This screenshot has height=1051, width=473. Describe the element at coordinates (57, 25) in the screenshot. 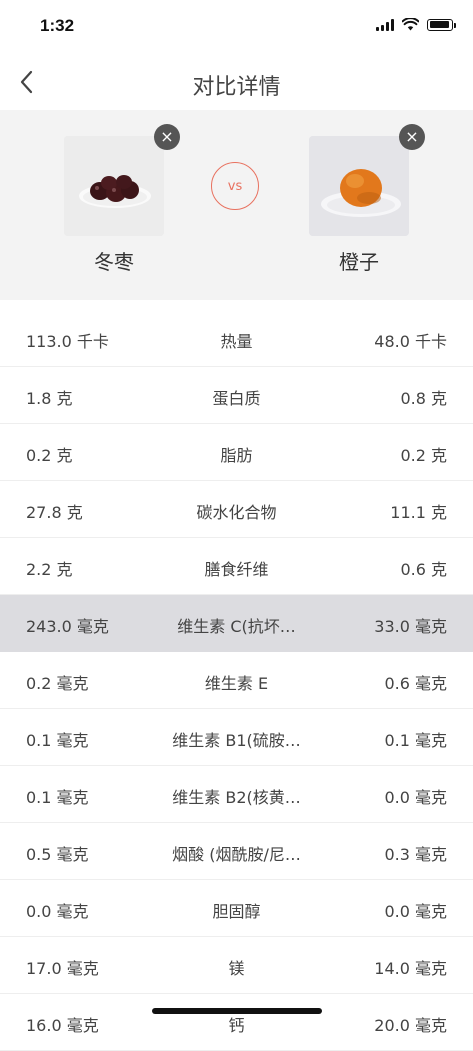

I see `status-time: 1:32` at that location.